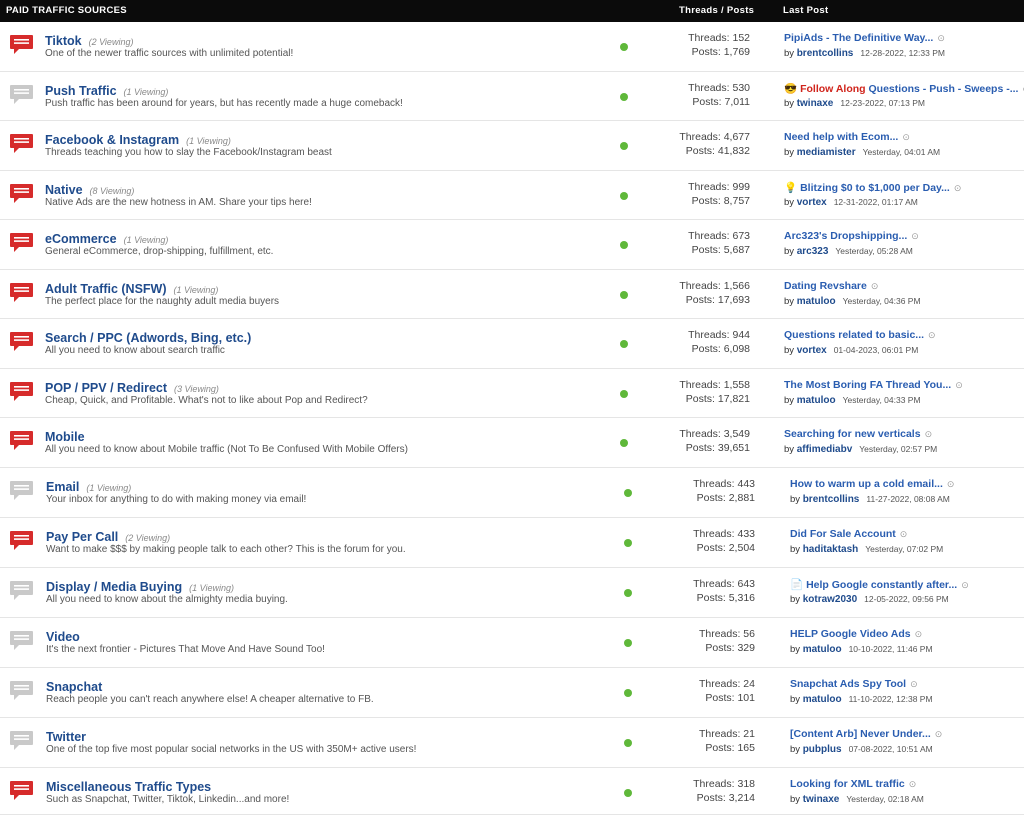  I want to click on forum-title-link: Display / Media Buying, so click(114, 587).